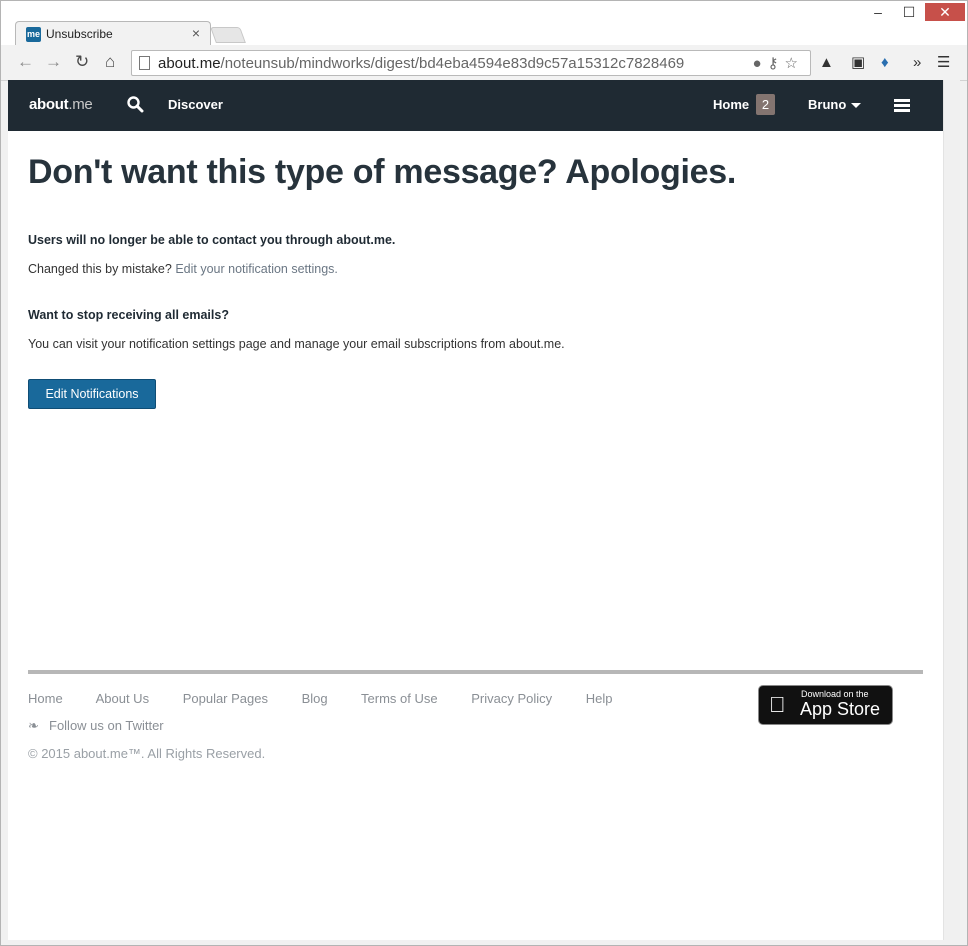 The width and height of the screenshot is (968, 946). Describe the element at coordinates (228, 35) in the screenshot. I see `new-tab-button` at that location.